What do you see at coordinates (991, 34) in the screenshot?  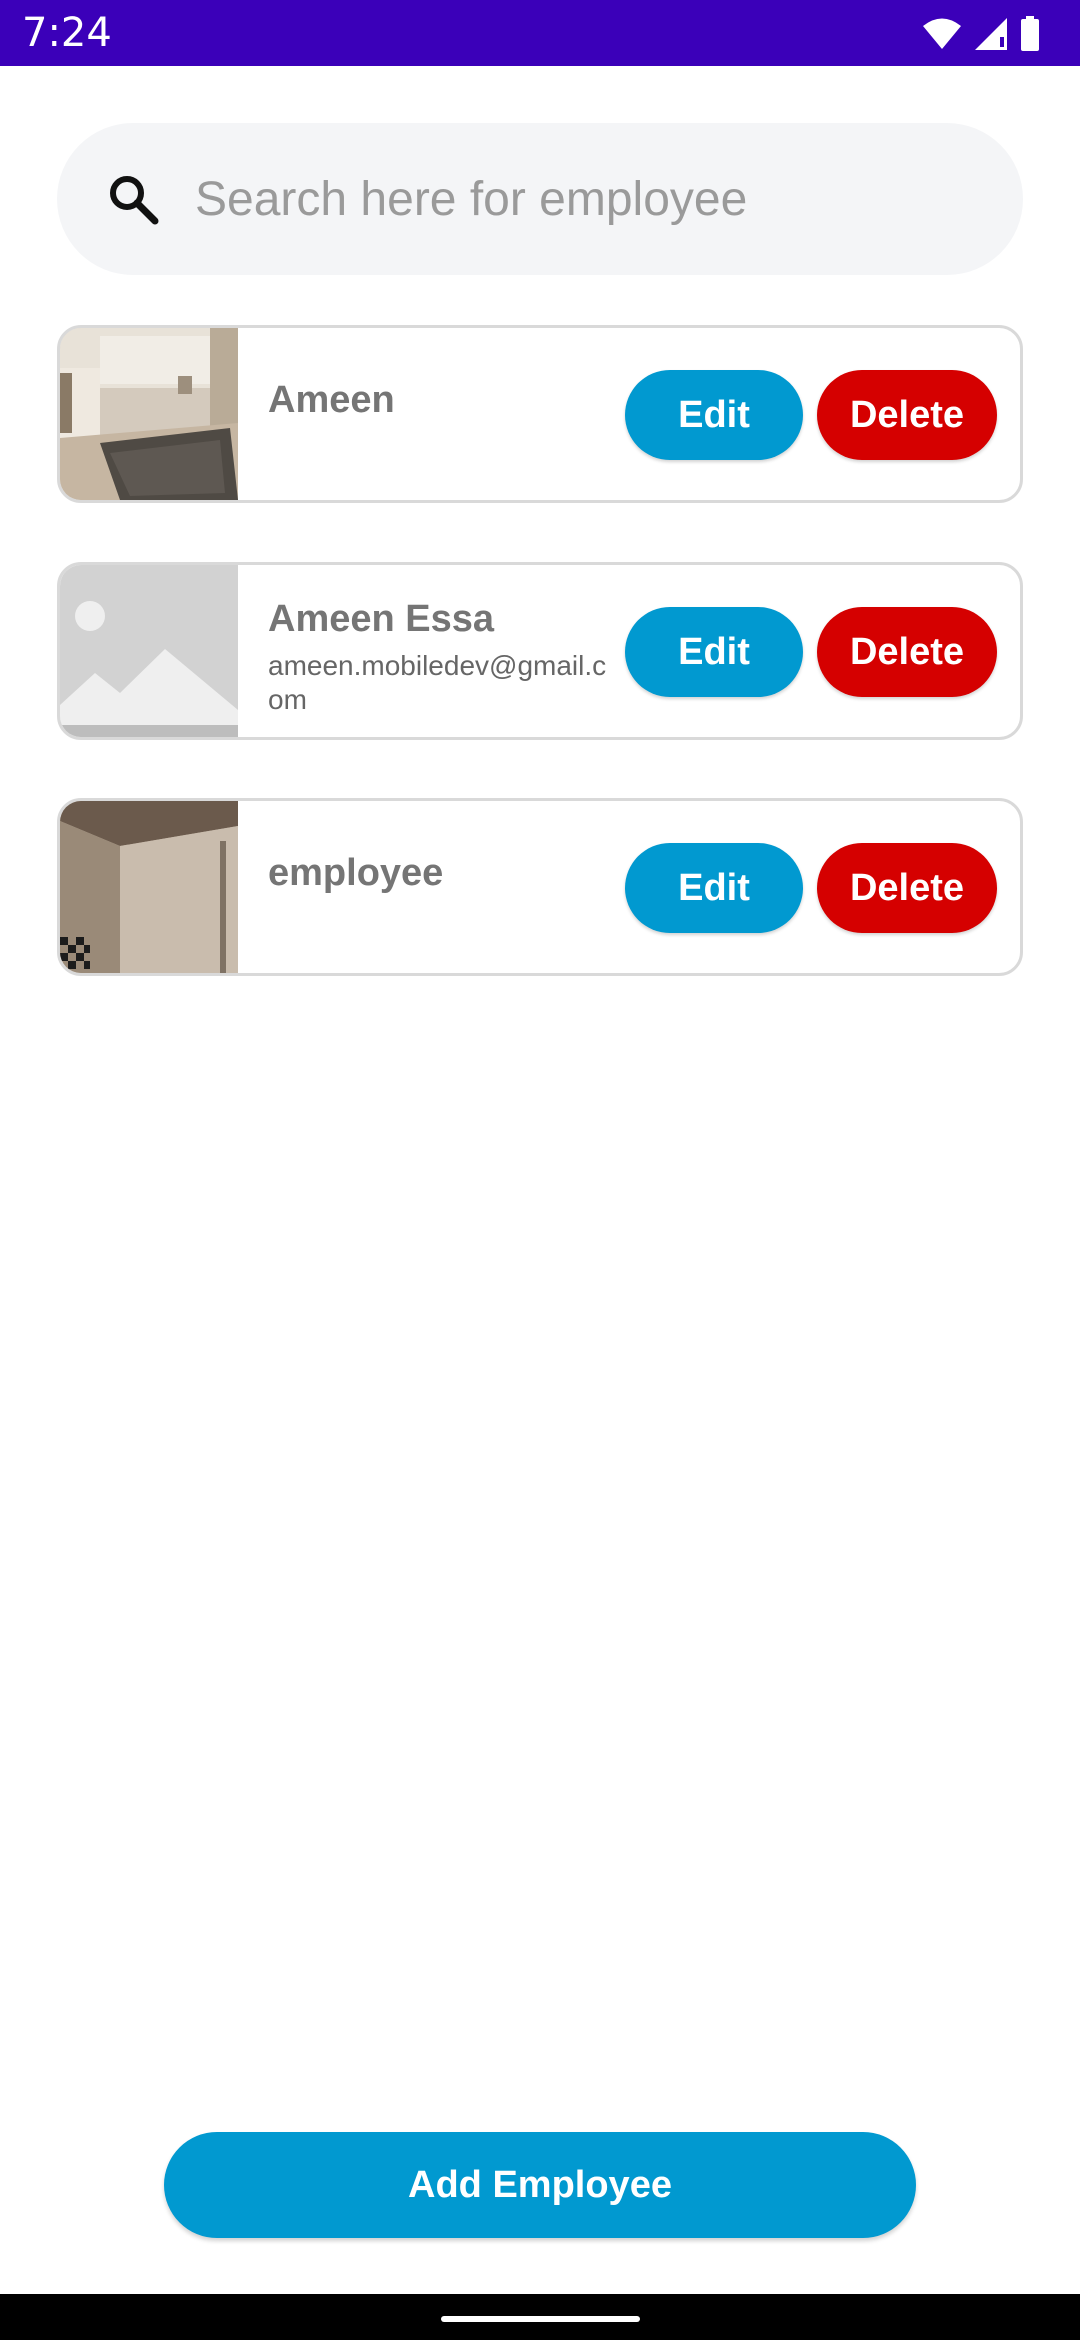 I see `cell-signal-icon` at bounding box center [991, 34].